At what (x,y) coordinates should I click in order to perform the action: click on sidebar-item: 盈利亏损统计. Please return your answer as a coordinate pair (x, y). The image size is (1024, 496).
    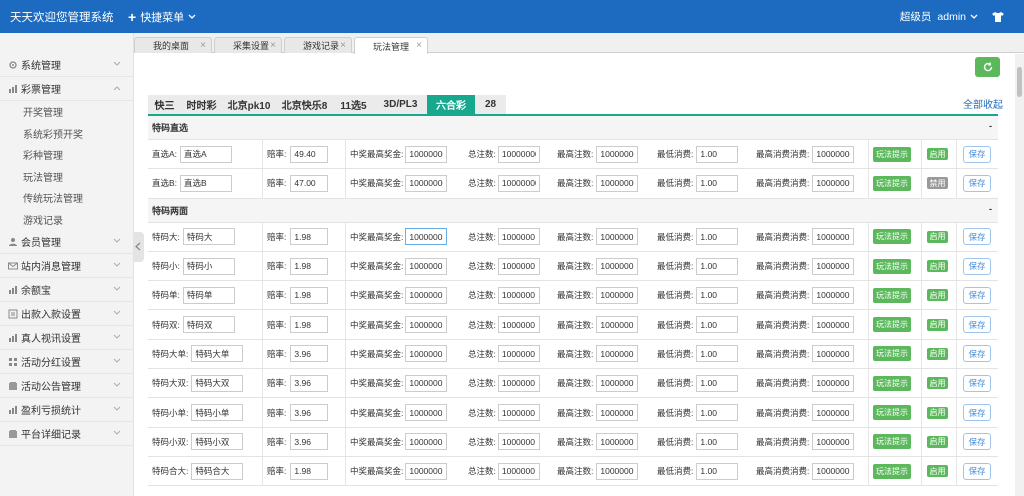
    Looking at the image, I should click on (66, 410).